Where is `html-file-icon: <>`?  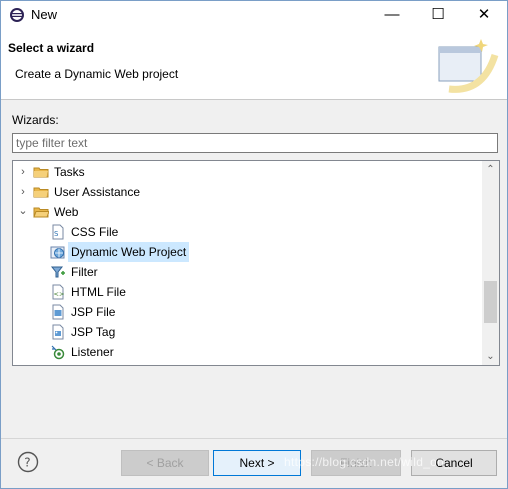 html-file-icon: <> is located at coordinates (58, 292).